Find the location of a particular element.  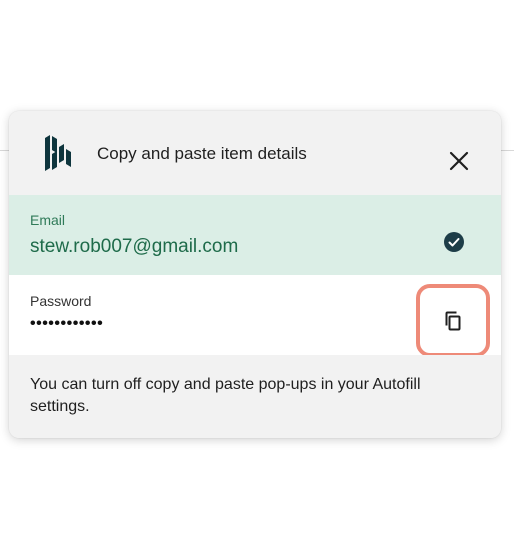

check-circle-icon is located at coordinates (454, 242).